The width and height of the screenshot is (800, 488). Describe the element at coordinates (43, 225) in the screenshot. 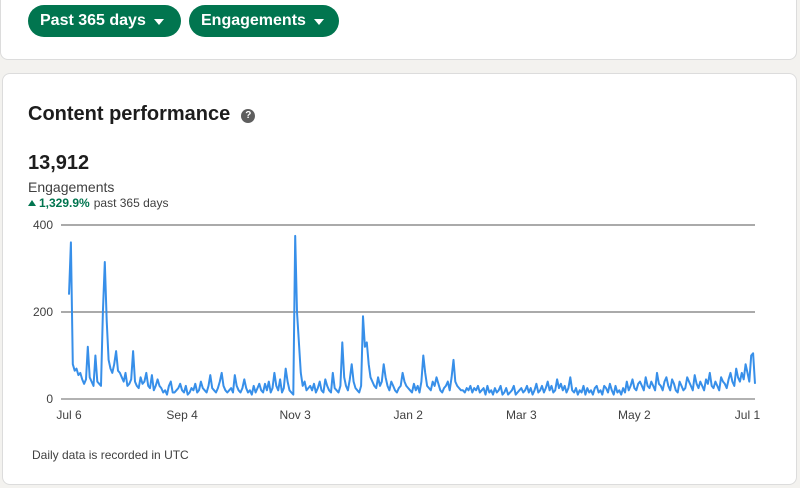

I see `y-tick-label: 400` at that location.